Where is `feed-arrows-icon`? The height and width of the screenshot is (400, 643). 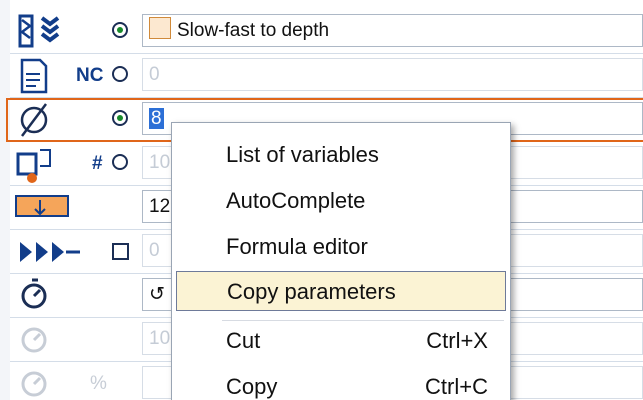
feed-arrows-icon is located at coordinates (53, 252).